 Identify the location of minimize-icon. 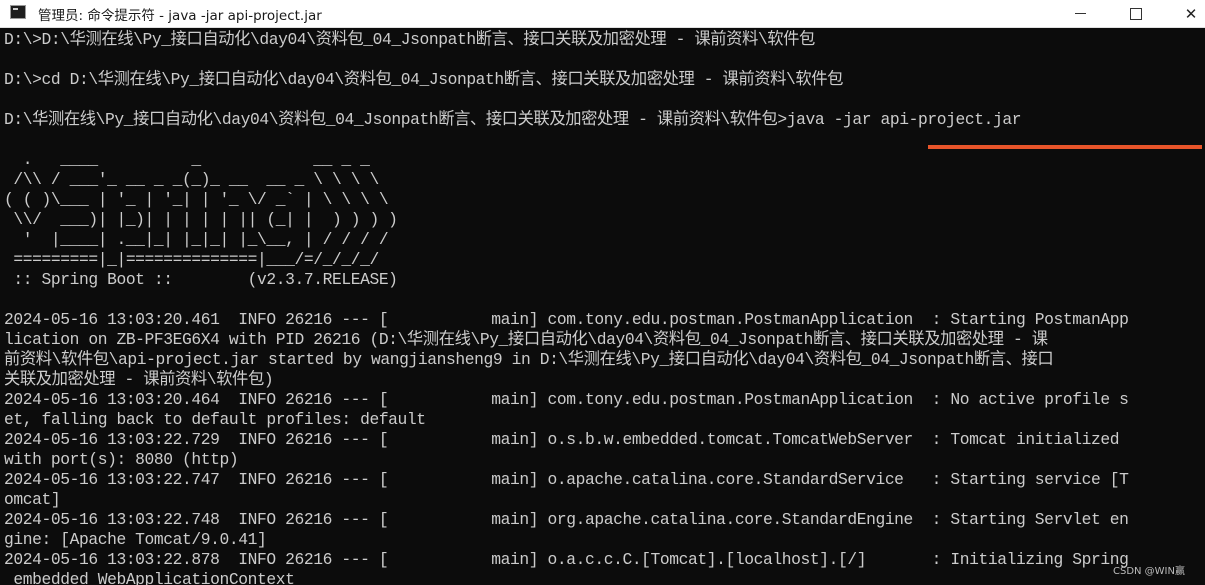
(1080, 13).